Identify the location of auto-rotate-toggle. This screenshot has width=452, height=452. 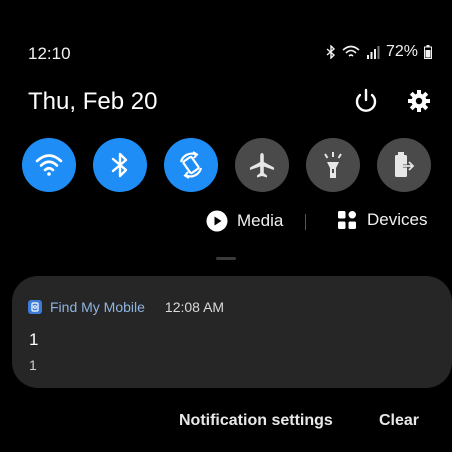
(191, 165).